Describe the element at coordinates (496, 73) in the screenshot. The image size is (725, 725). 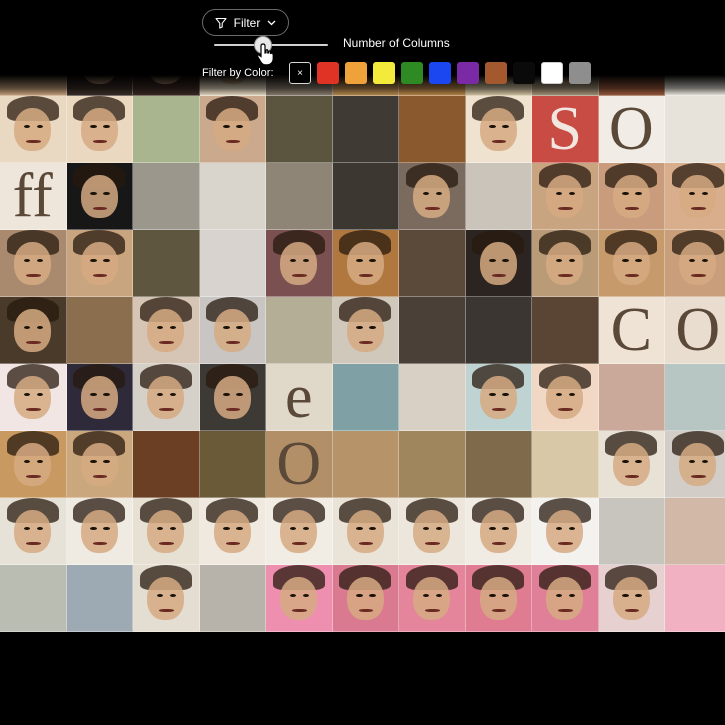
I see `color-swatch-brown` at that location.